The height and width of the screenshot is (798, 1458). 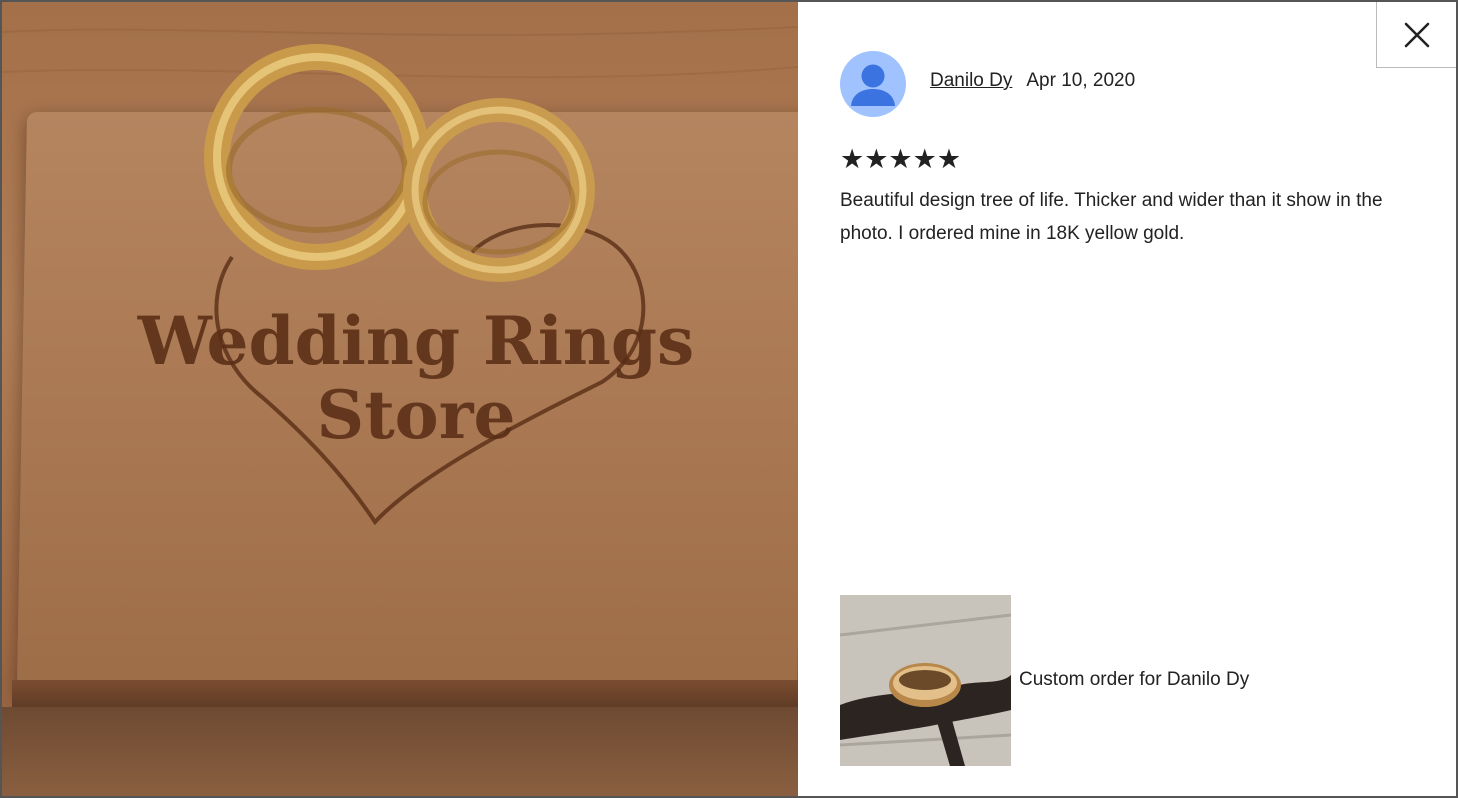 I want to click on close-button, so click(x=1416, y=35).